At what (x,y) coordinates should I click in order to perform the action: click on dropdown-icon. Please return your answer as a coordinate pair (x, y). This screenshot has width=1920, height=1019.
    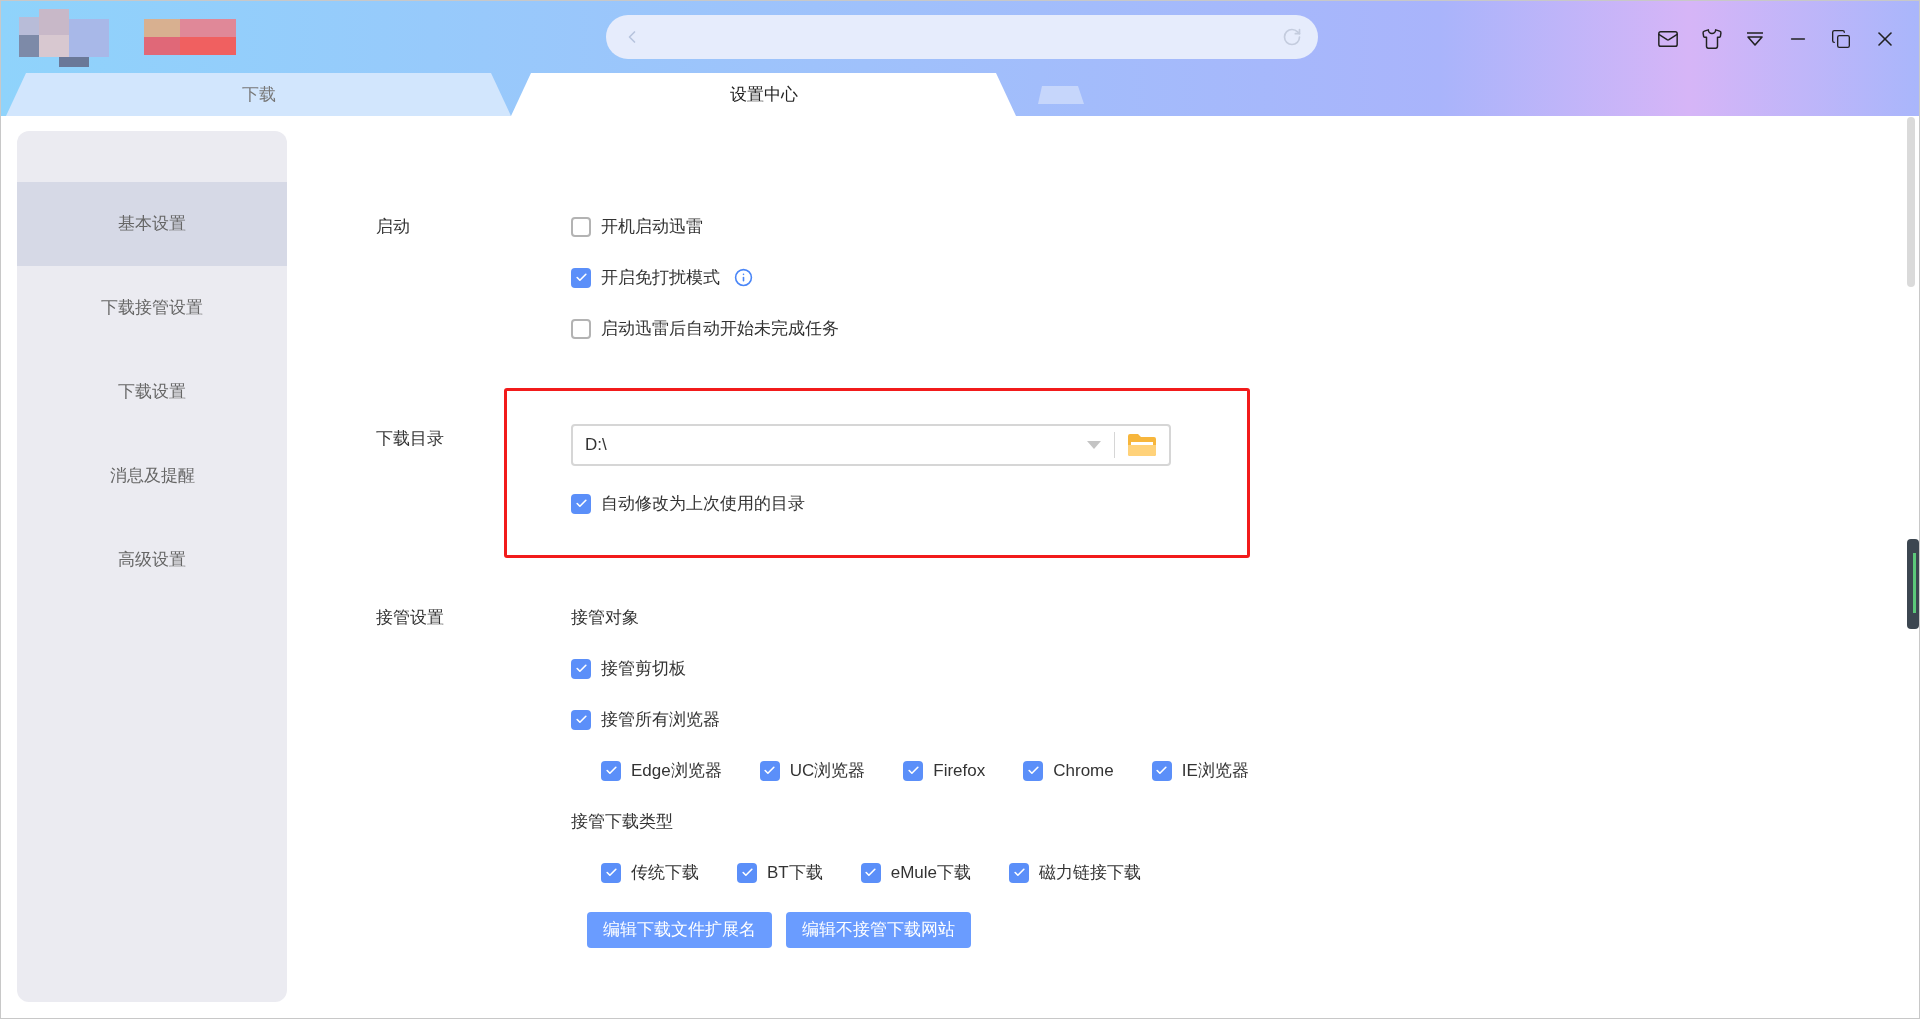
    Looking at the image, I should click on (1094, 445).